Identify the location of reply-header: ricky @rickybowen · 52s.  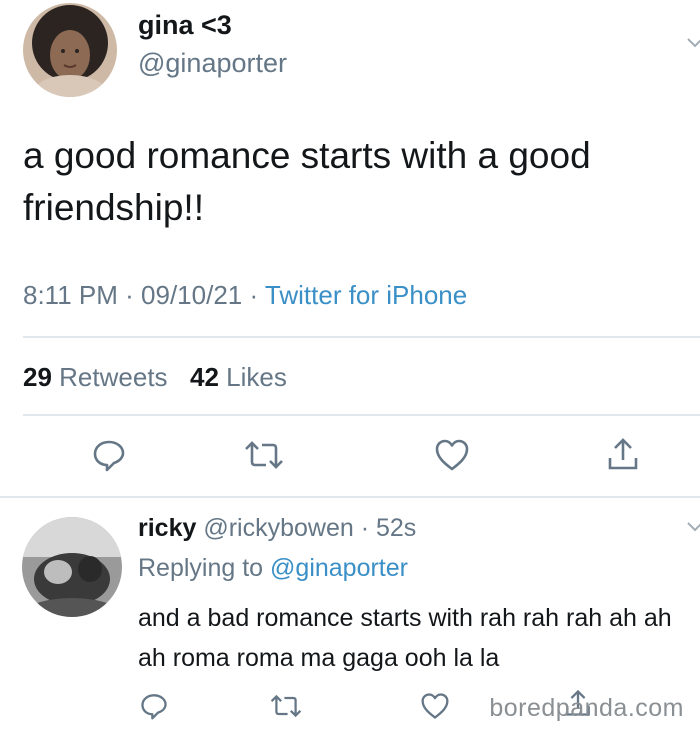
(277, 528).